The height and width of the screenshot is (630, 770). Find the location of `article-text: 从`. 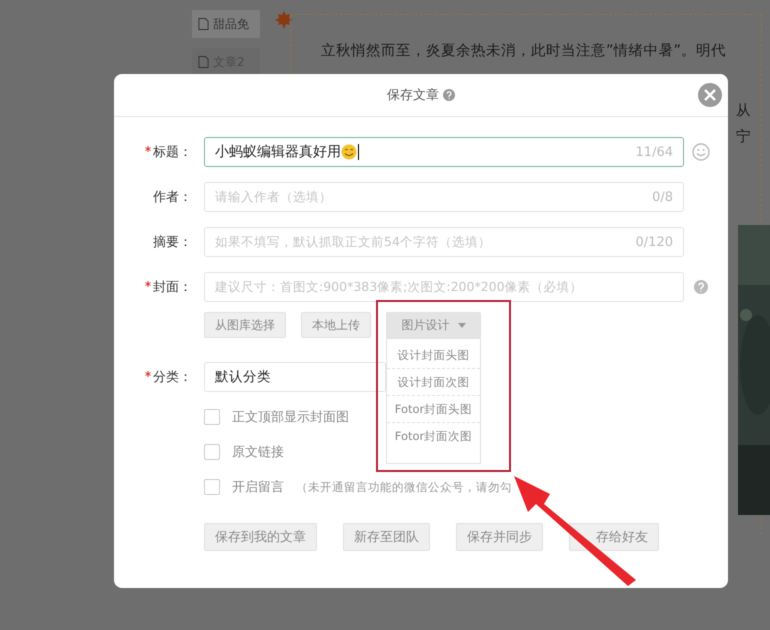

article-text: 从 is located at coordinates (743, 111).